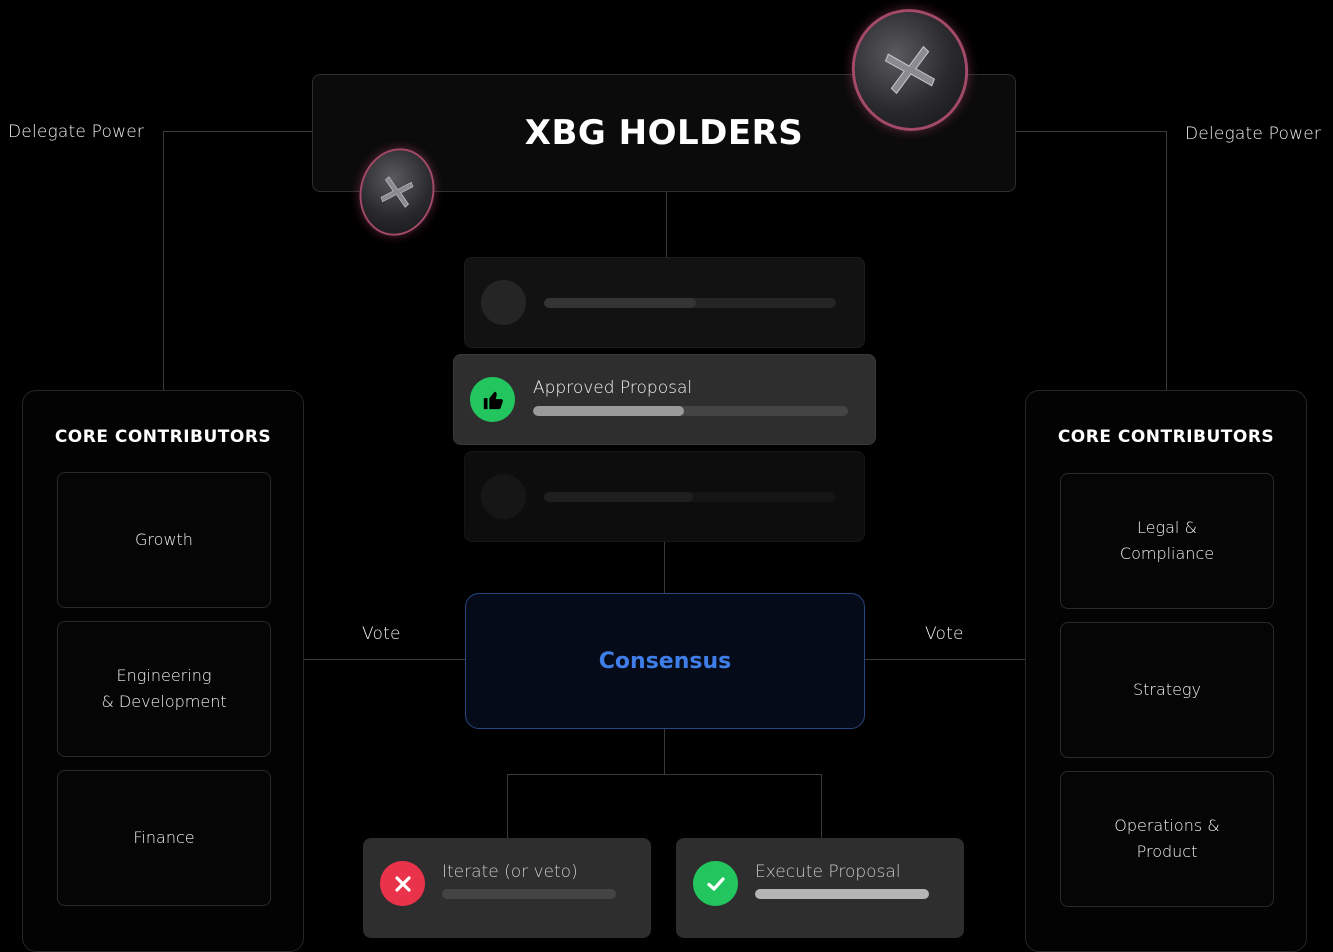 The height and width of the screenshot is (952, 1333). Describe the element at coordinates (664, 399) in the screenshot. I see `approved-proposal-card: Approved Proposal` at that location.